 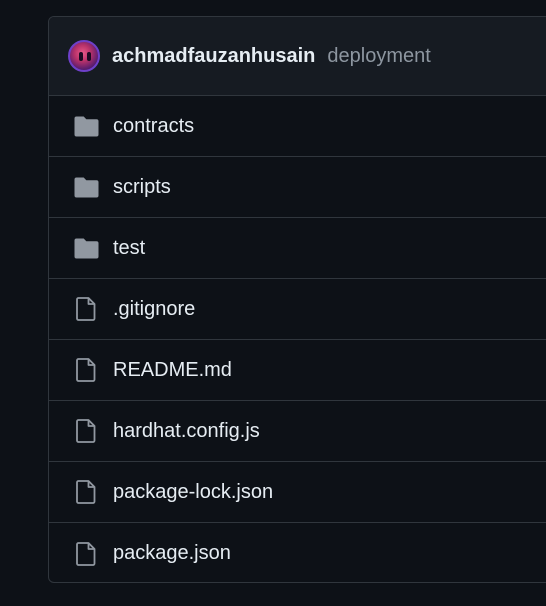 What do you see at coordinates (378, 56) in the screenshot?
I see `commit-message: deployment` at bounding box center [378, 56].